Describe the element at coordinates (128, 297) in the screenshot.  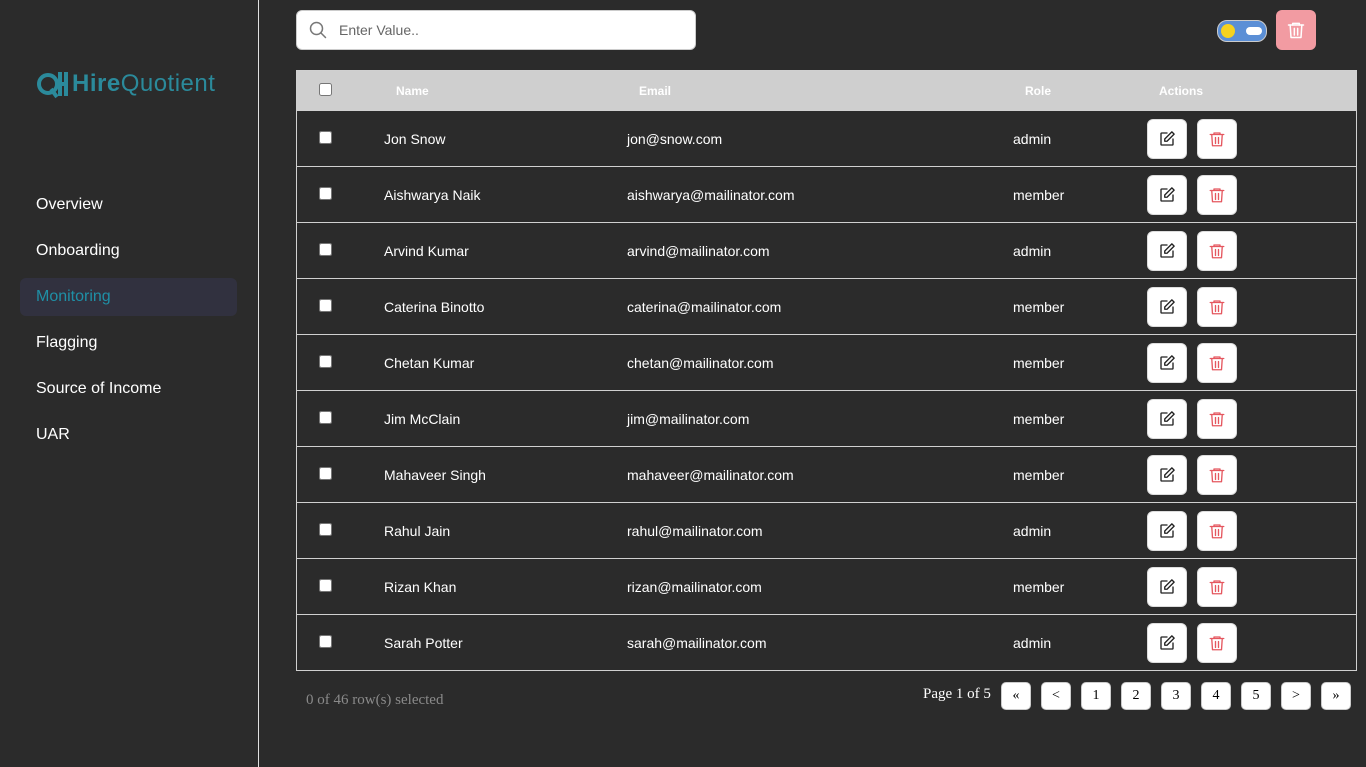
I see `sidebar-item-monitoring: Monitoring` at that location.